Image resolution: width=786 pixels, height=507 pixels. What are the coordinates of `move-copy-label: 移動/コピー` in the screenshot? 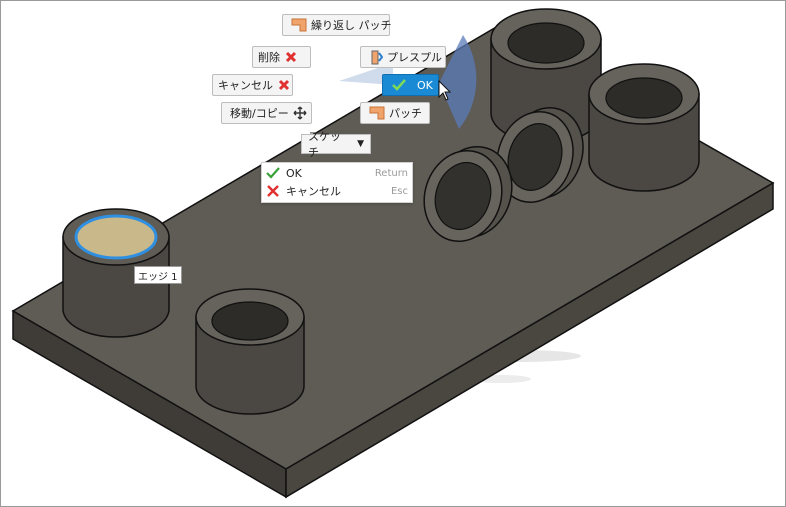 It's located at (259, 113).